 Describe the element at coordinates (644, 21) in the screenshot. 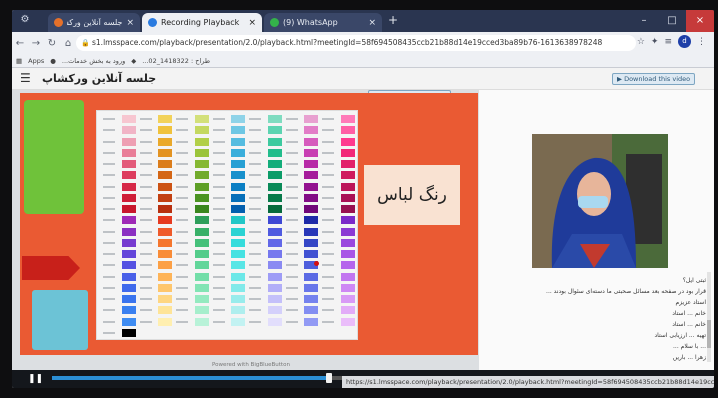

I see `minimize-button: –` at that location.